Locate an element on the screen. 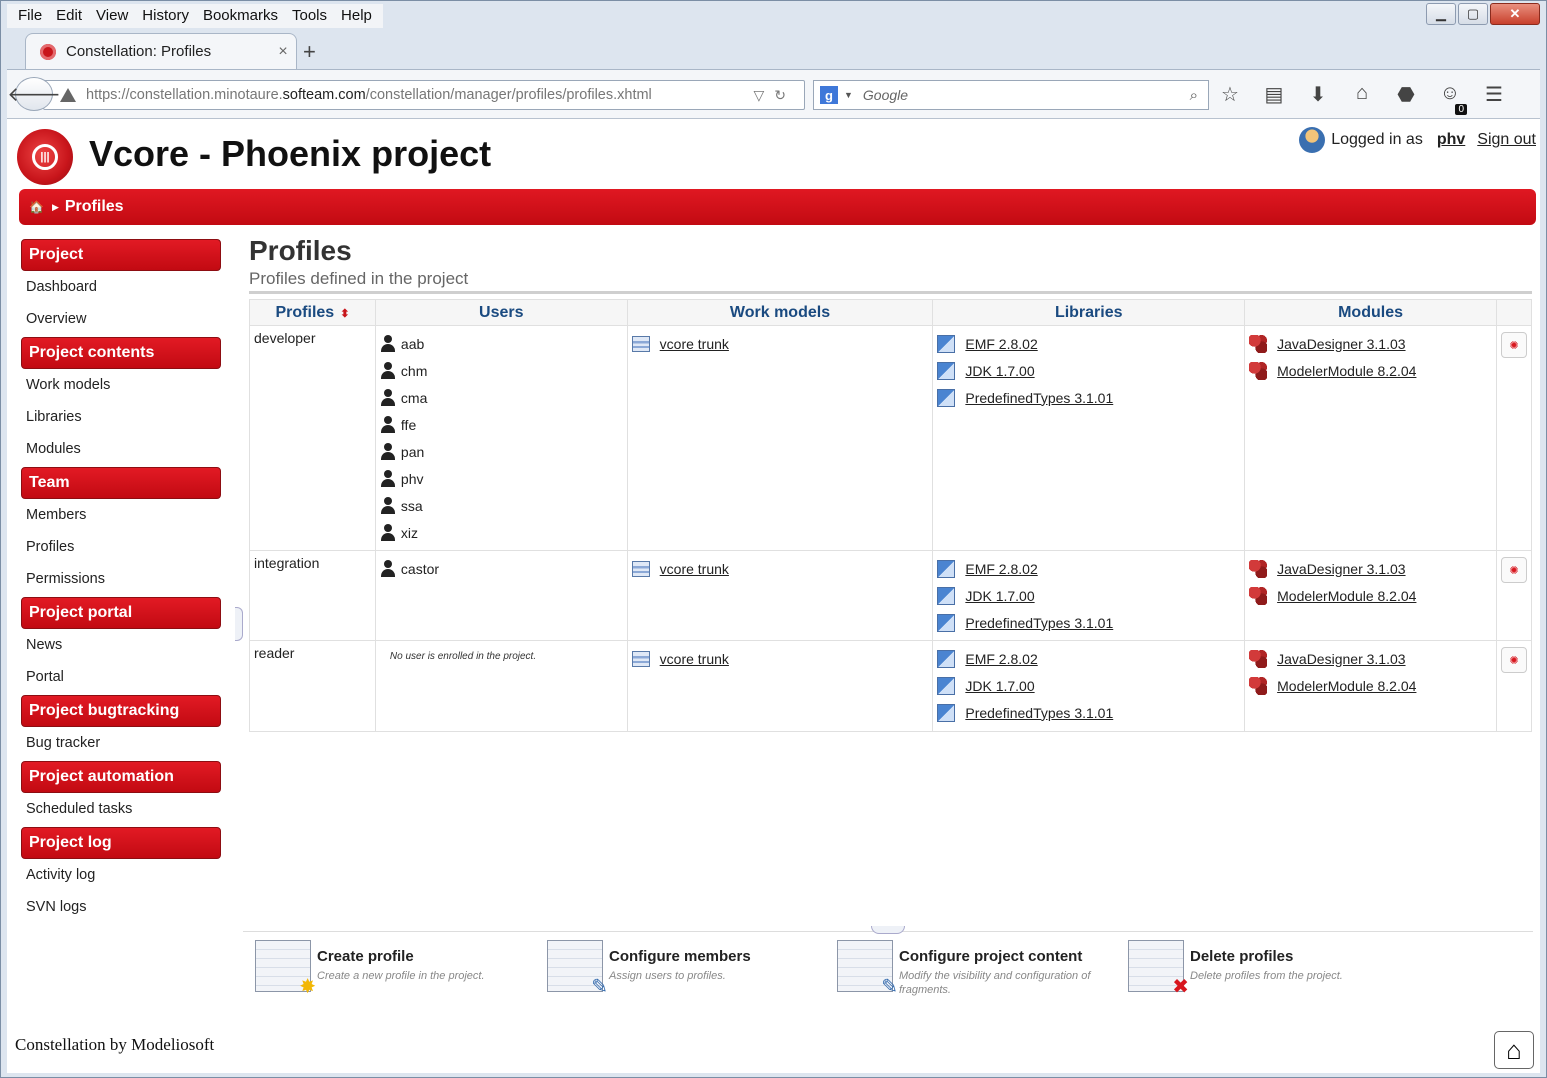 Image resolution: width=1547 pixels, height=1078 pixels. configure-members-icon: ✎ is located at coordinates (577, 969).